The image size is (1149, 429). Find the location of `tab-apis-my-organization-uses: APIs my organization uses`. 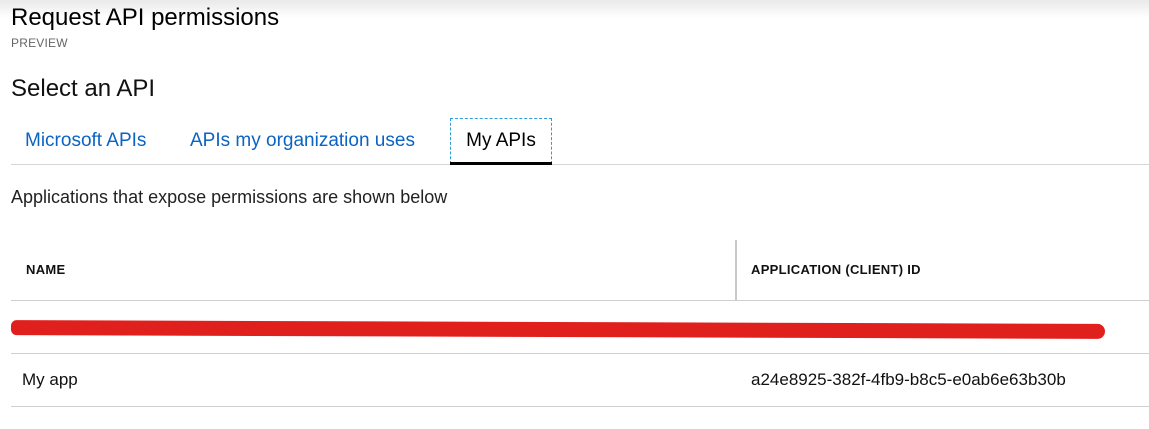

tab-apis-my-organization-uses: APIs my organization uses is located at coordinates (302, 141).